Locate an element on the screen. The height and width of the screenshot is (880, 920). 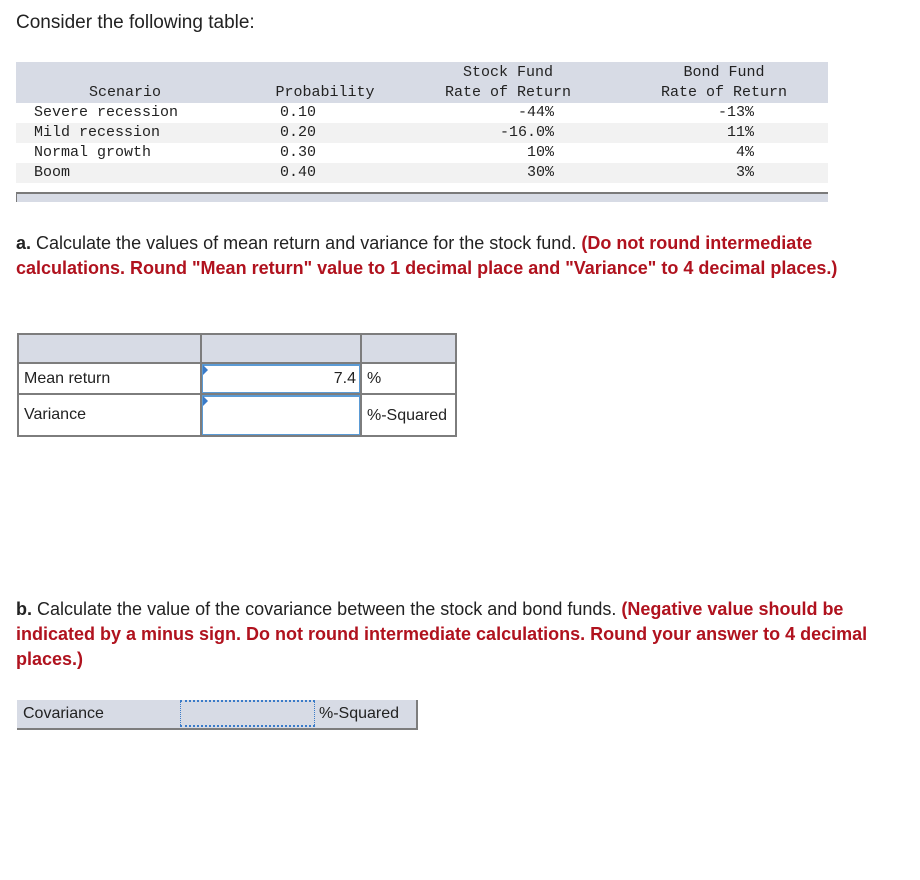
mean-return-input is located at coordinates (281, 378).